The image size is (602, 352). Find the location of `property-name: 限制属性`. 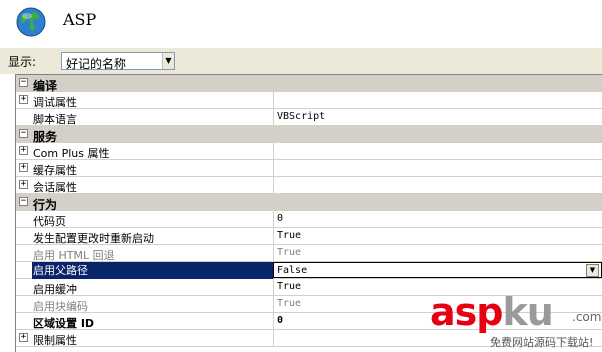

property-name: 限制属性 is located at coordinates (55, 340).